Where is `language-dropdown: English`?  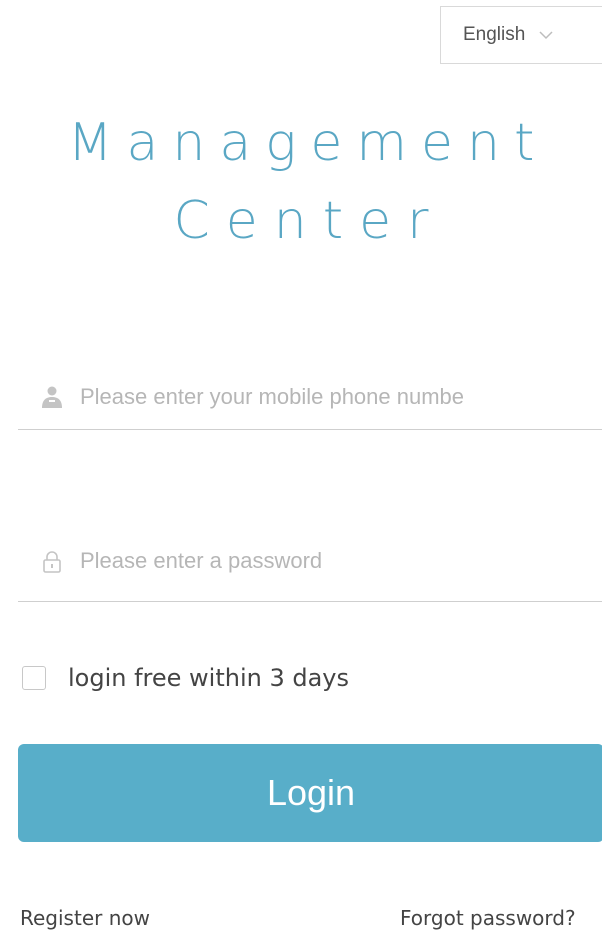
language-dropdown: English is located at coordinates (521, 35).